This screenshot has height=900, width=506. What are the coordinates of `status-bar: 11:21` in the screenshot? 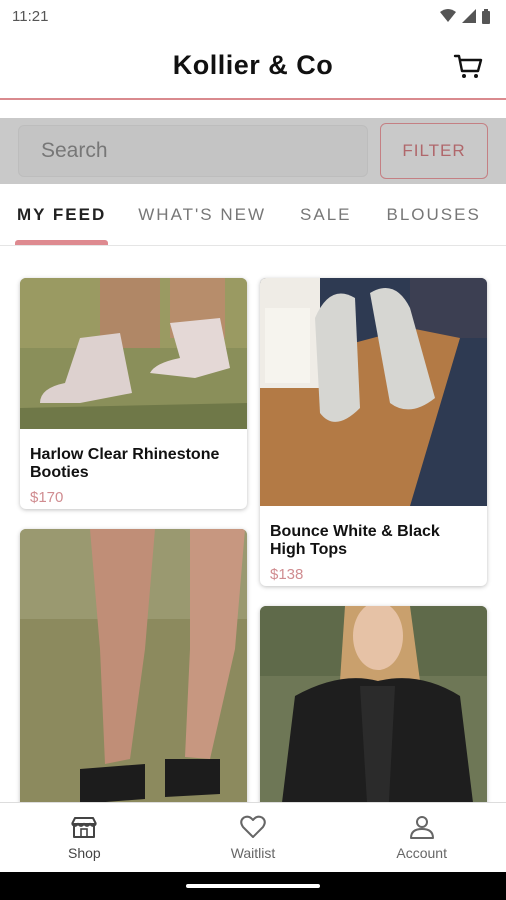 It's located at (253, 16).